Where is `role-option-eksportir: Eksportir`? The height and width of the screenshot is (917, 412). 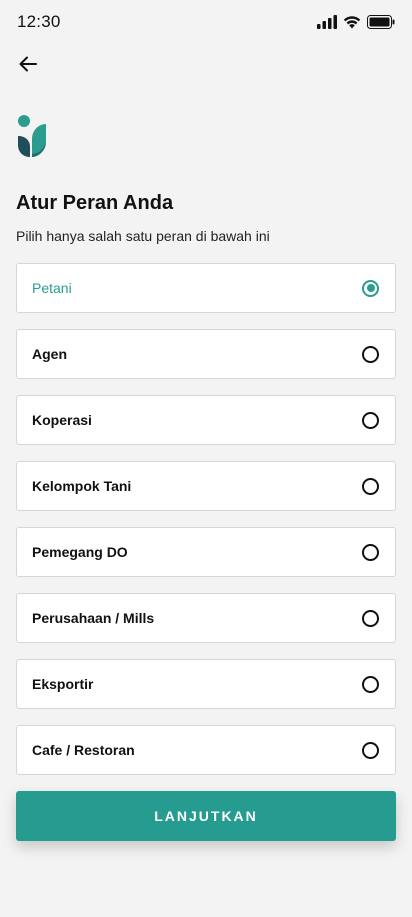 role-option-eksportir: Eksportir is located at coordinates (206, 684).